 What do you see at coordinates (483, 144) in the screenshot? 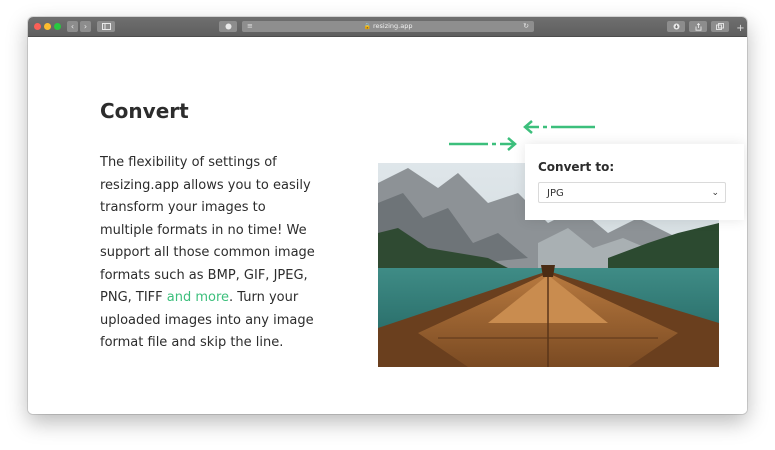
I see `arrow-right-icon` at bounding box center [483, 144].